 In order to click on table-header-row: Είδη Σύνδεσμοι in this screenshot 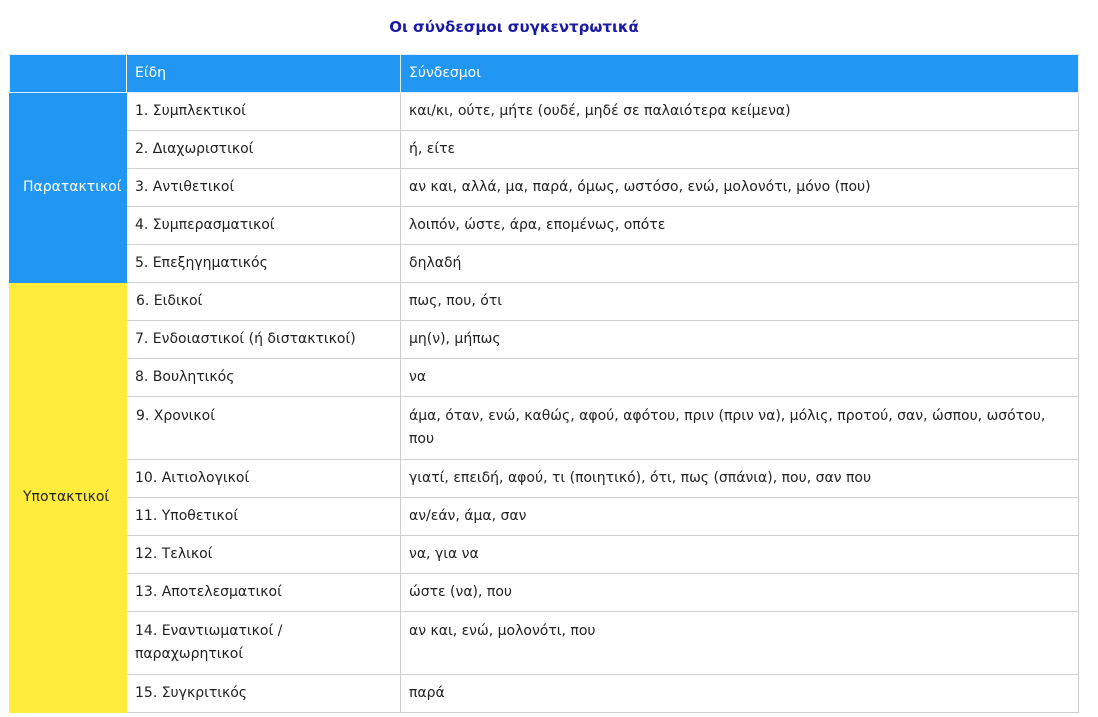, I will do `click(544, 73)`.